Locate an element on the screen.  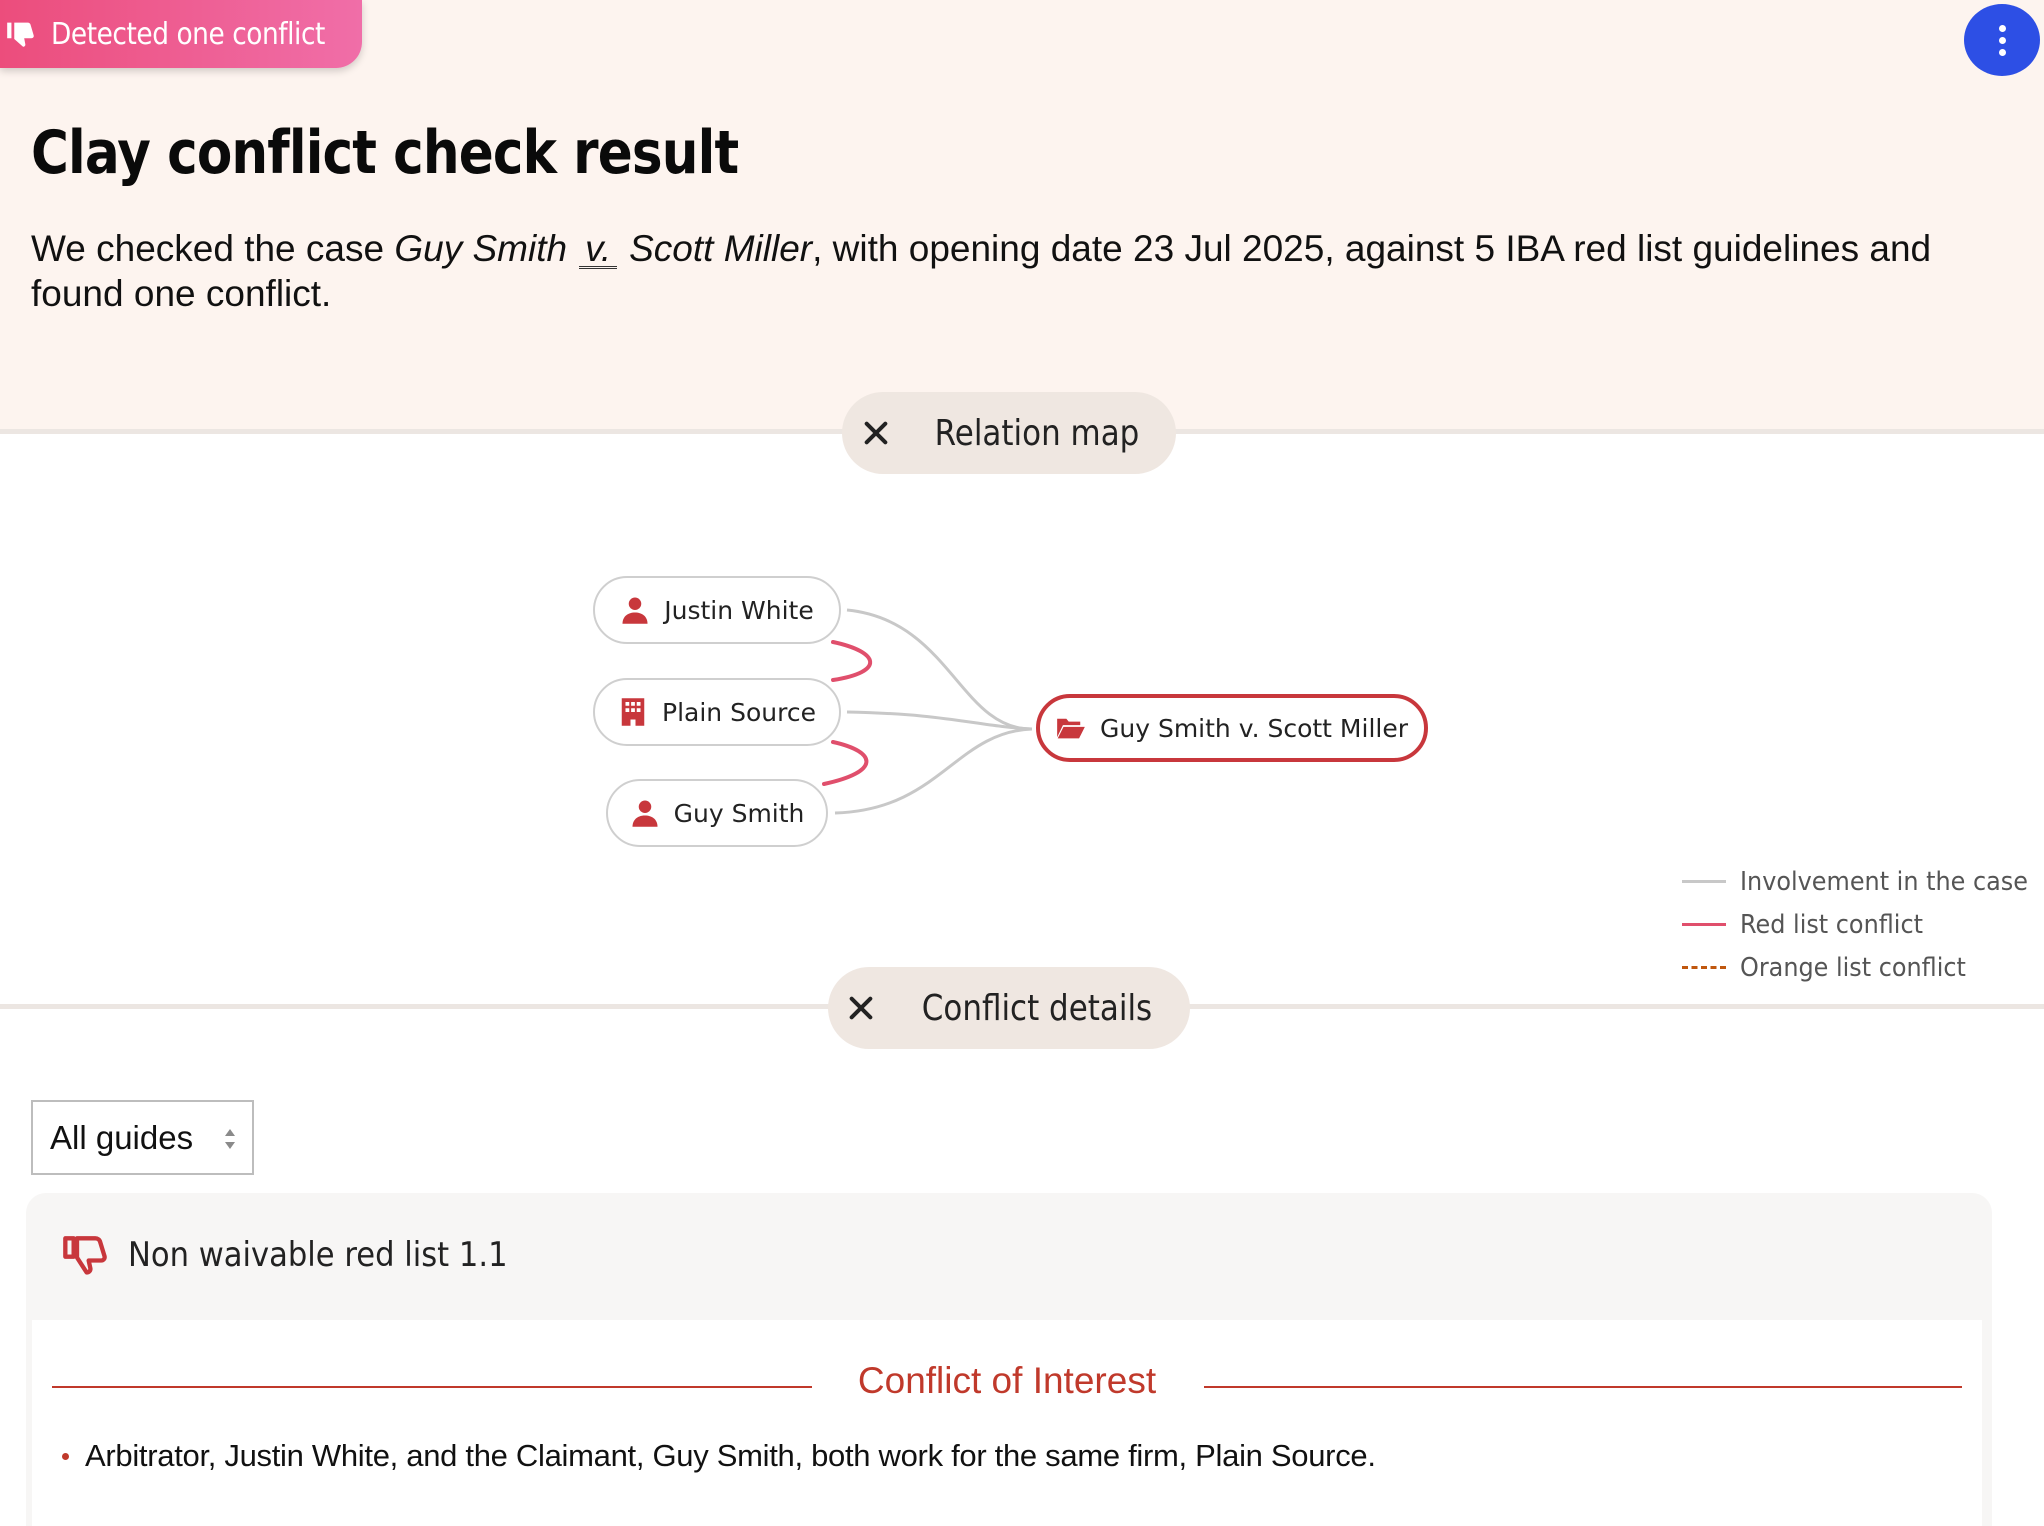
legend-item: Red list conflict is located at coordinates (1863, 924).